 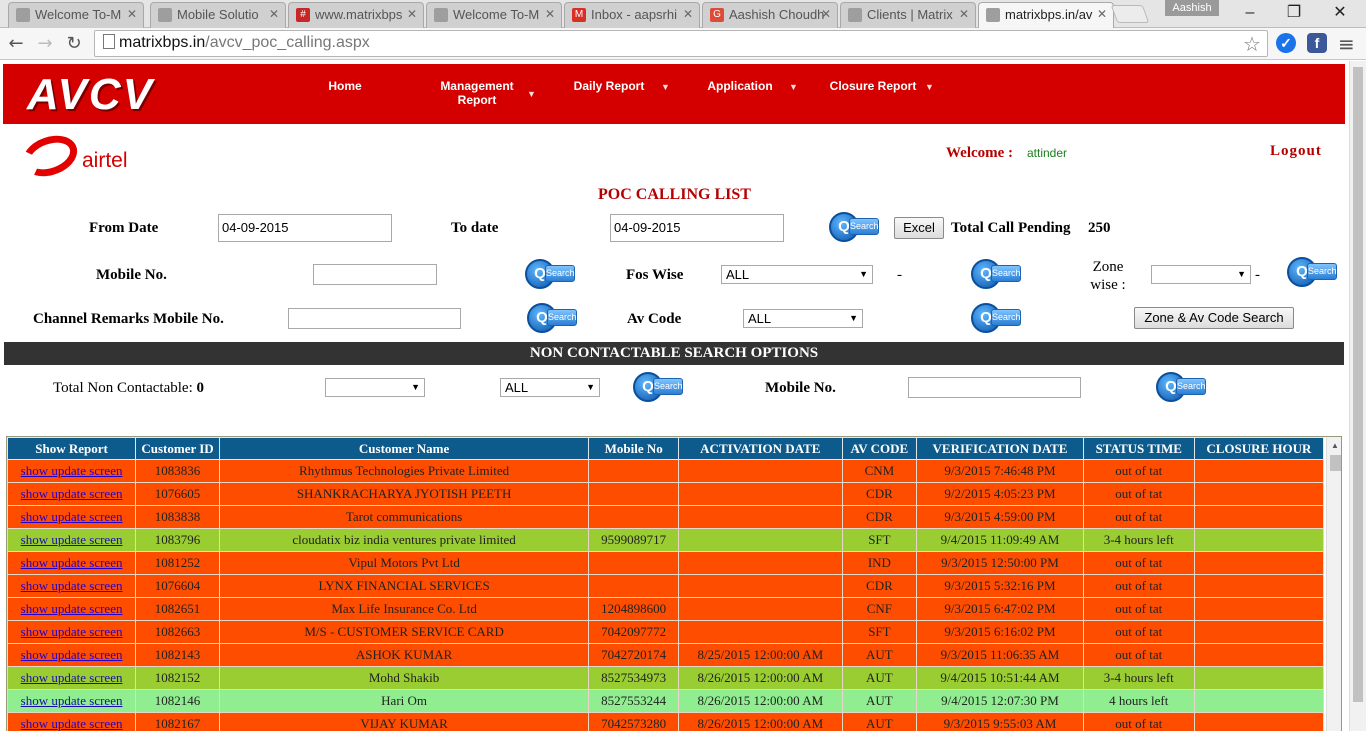 What do you see at coordinates (854, 229) in the screenshot?
I see `date-search-button: Q Search` at bounding box center [854, 229].